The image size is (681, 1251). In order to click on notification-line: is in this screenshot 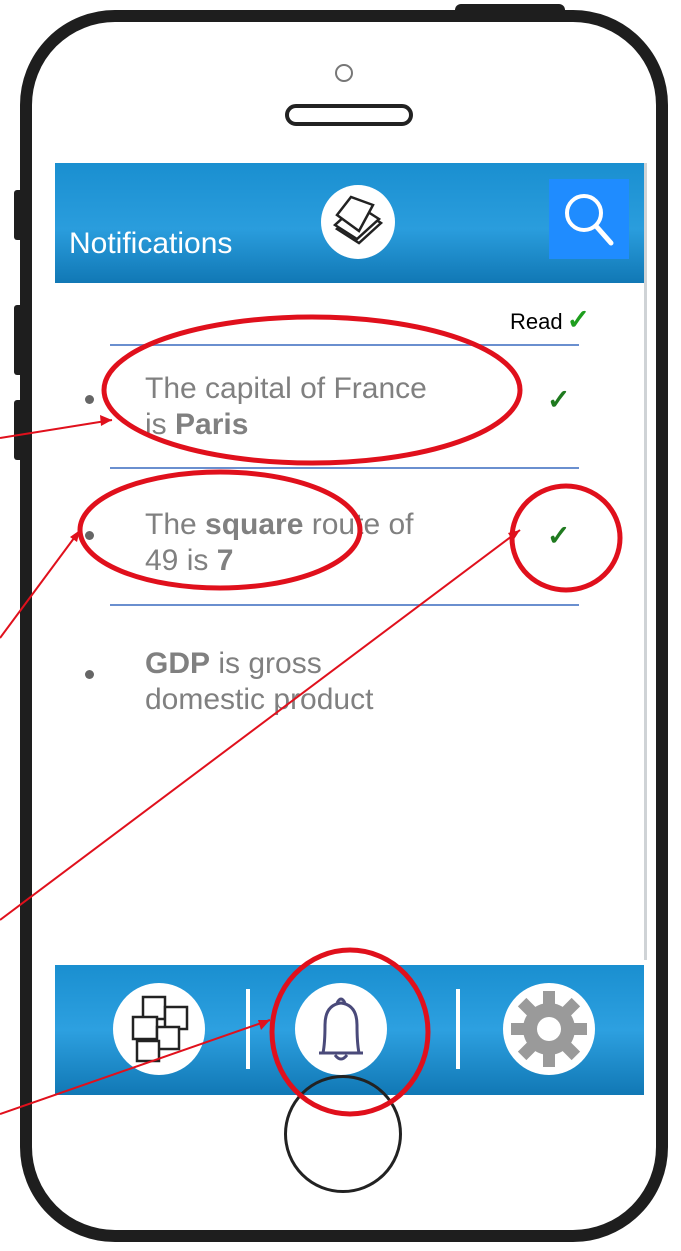, I will do `click(160, 424)`.